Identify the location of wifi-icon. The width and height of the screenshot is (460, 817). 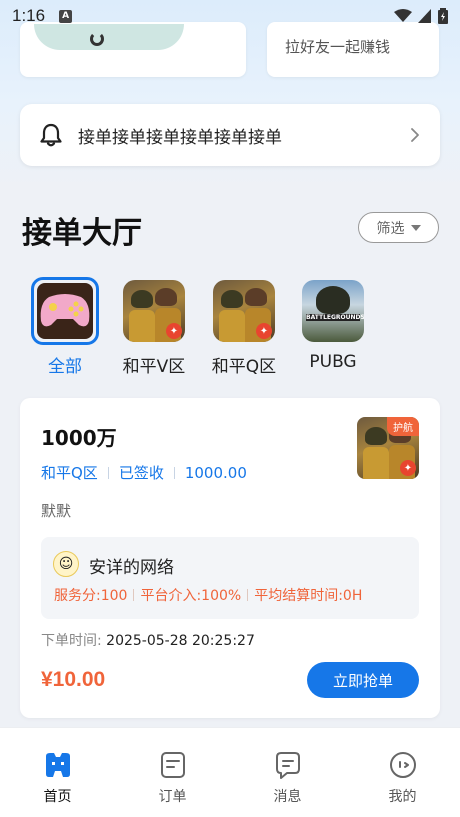
(403, 15).